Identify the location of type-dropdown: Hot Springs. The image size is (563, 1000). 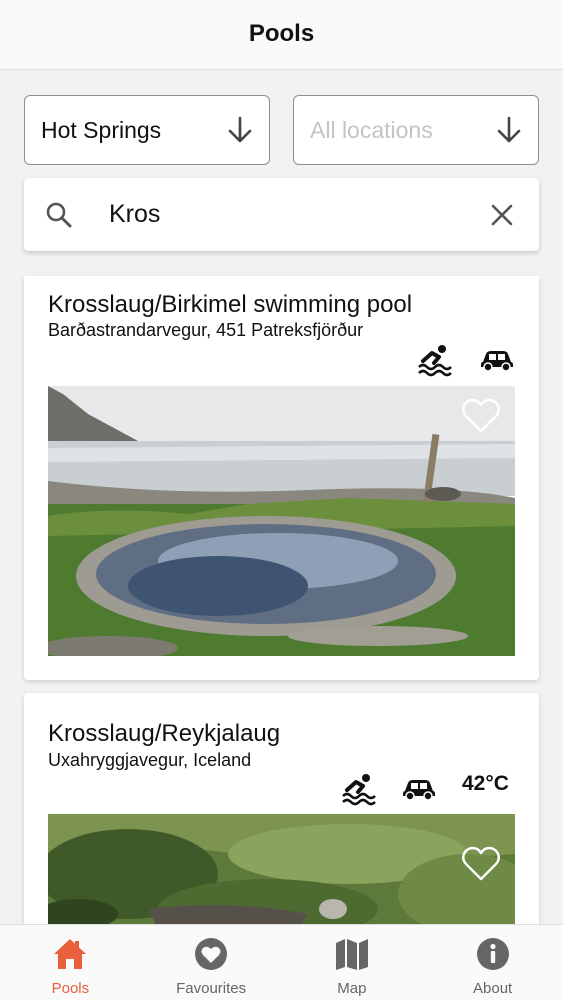
(147, 130).